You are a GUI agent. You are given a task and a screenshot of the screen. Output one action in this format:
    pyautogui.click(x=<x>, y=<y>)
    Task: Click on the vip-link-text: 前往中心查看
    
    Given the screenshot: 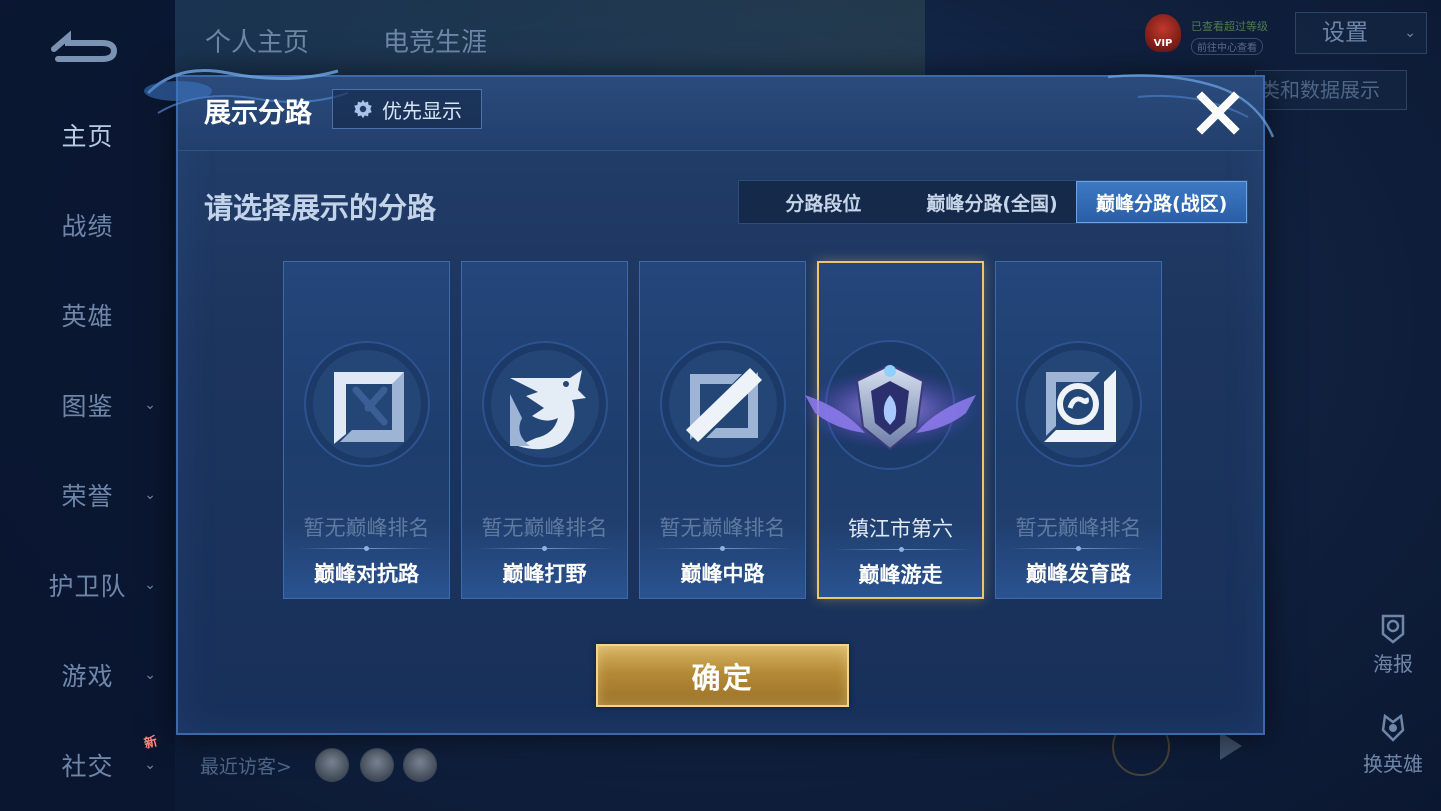 What is the action you would take?
    pyautogui.click(x=1227, y=46)
    